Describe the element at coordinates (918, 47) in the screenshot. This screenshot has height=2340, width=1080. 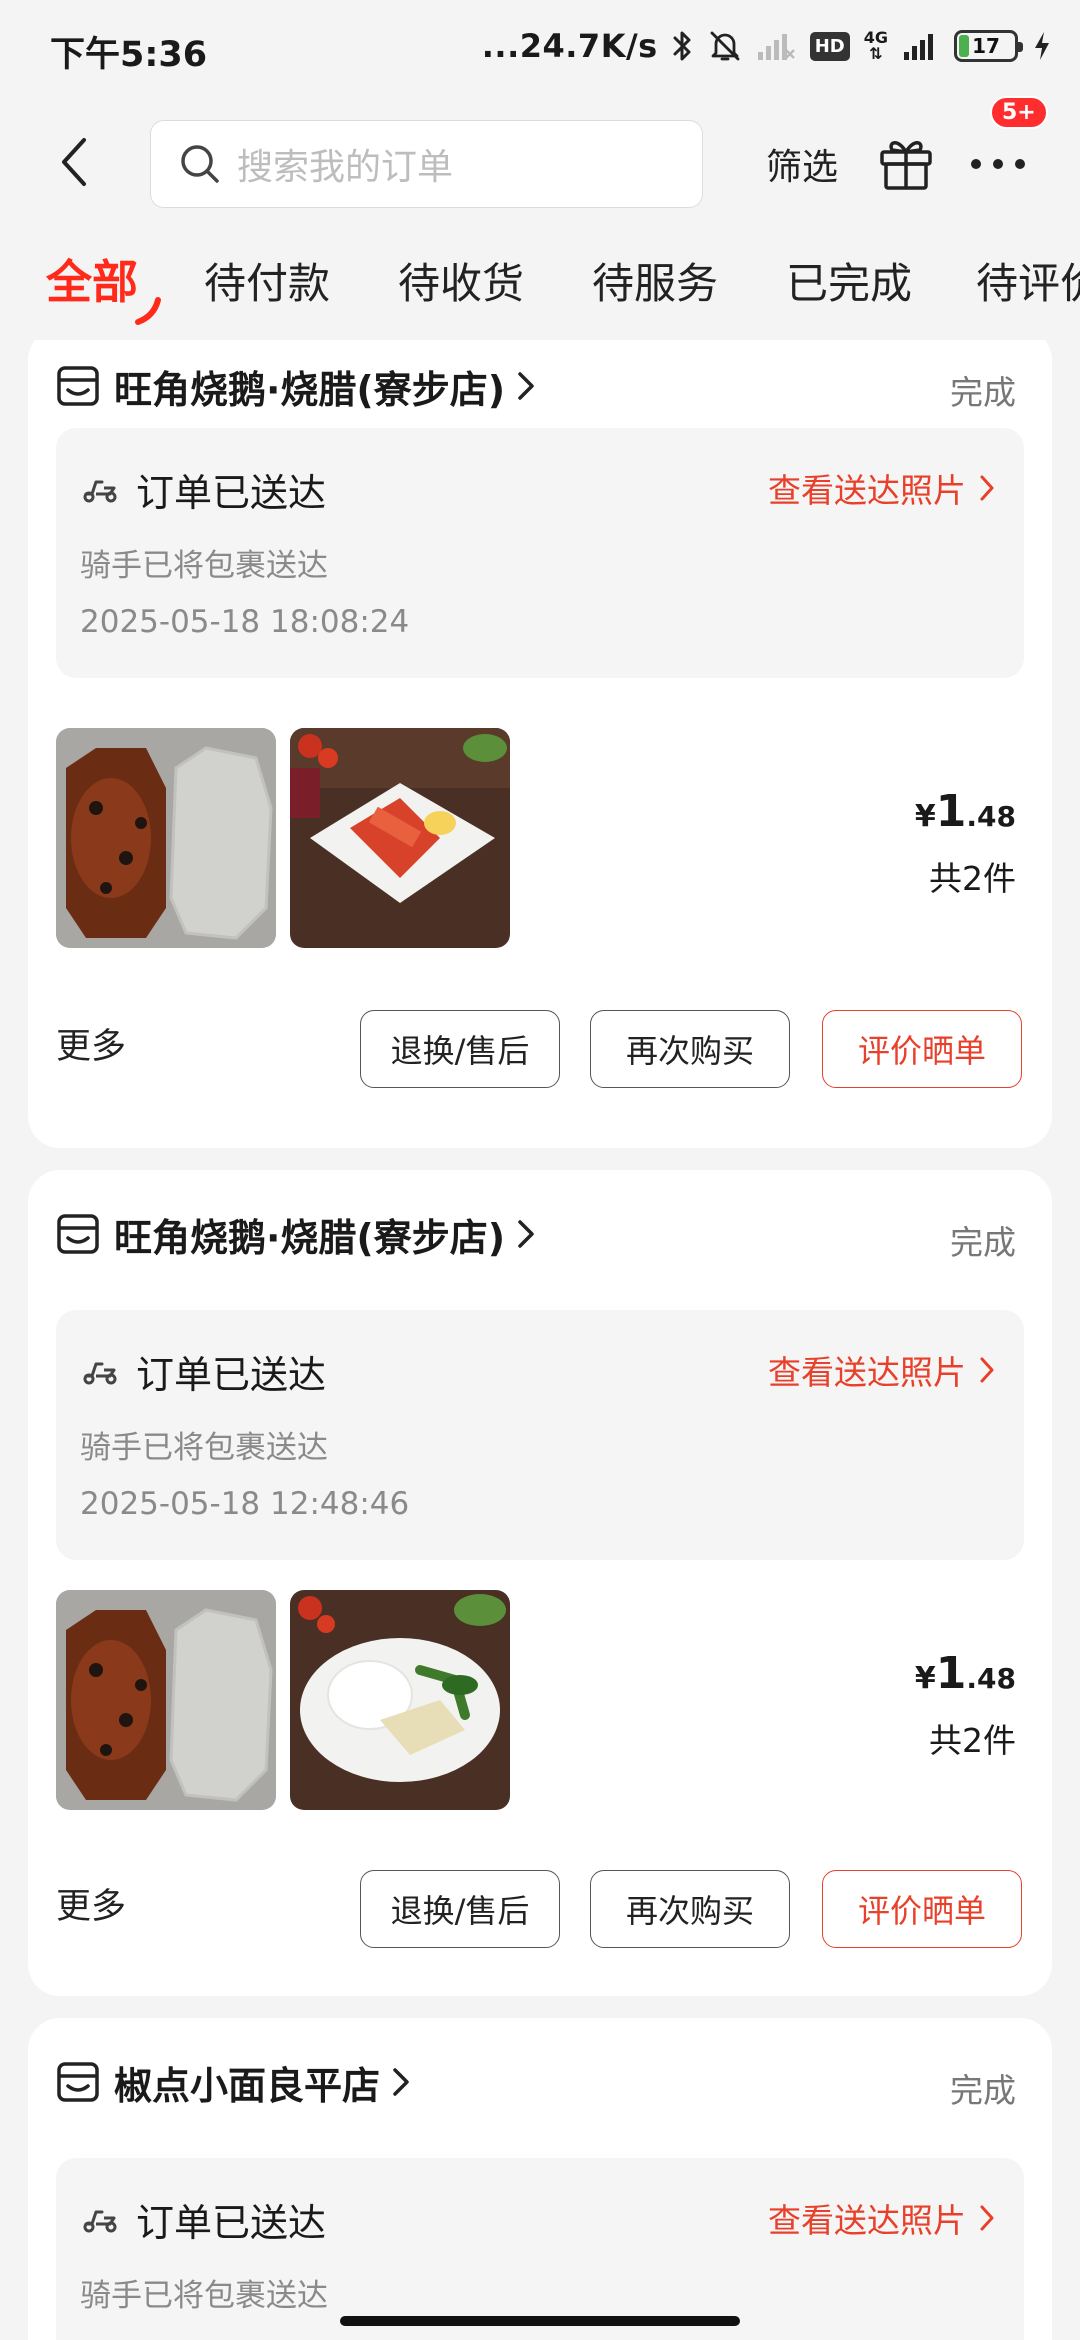
I see `signal-icon` at that location.